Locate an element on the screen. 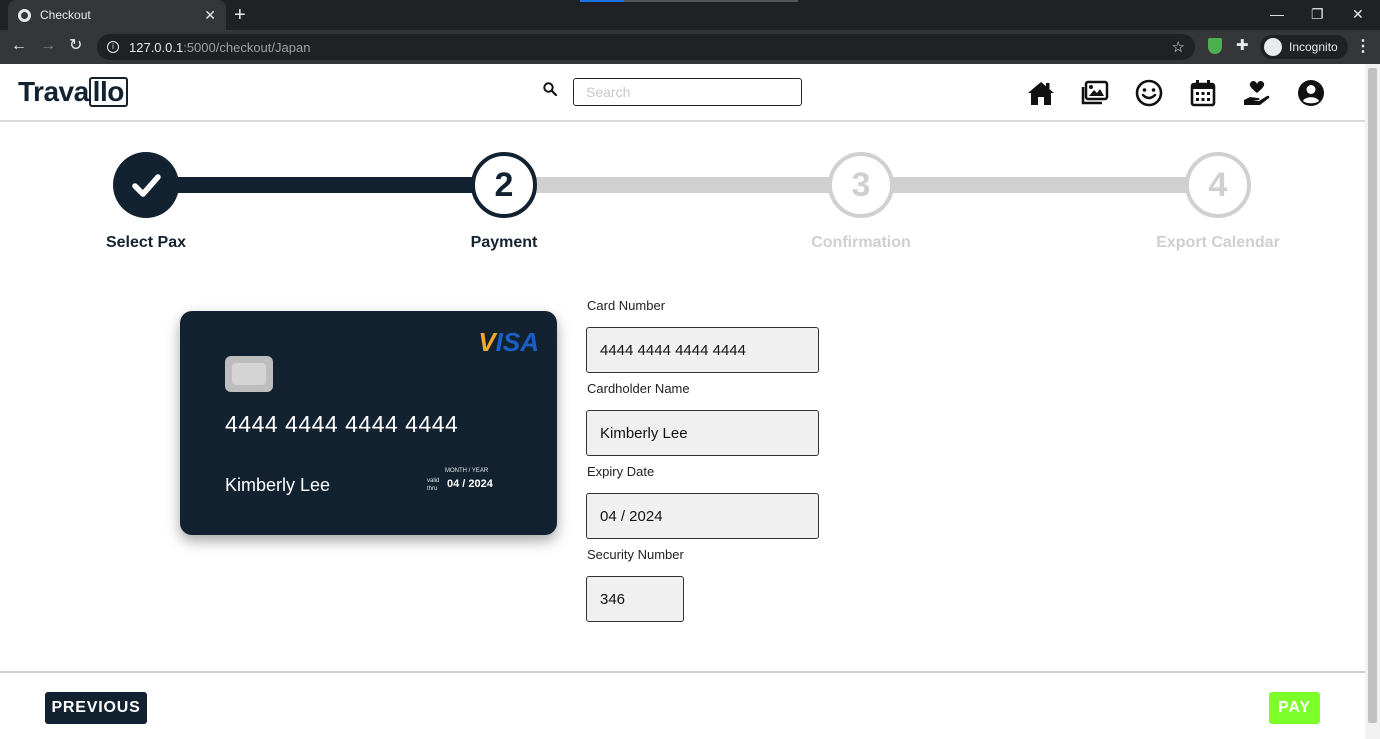 The height and width of the screenshot is (739, 1380). tab-title: Checkout is located at coordinates (65, 15).